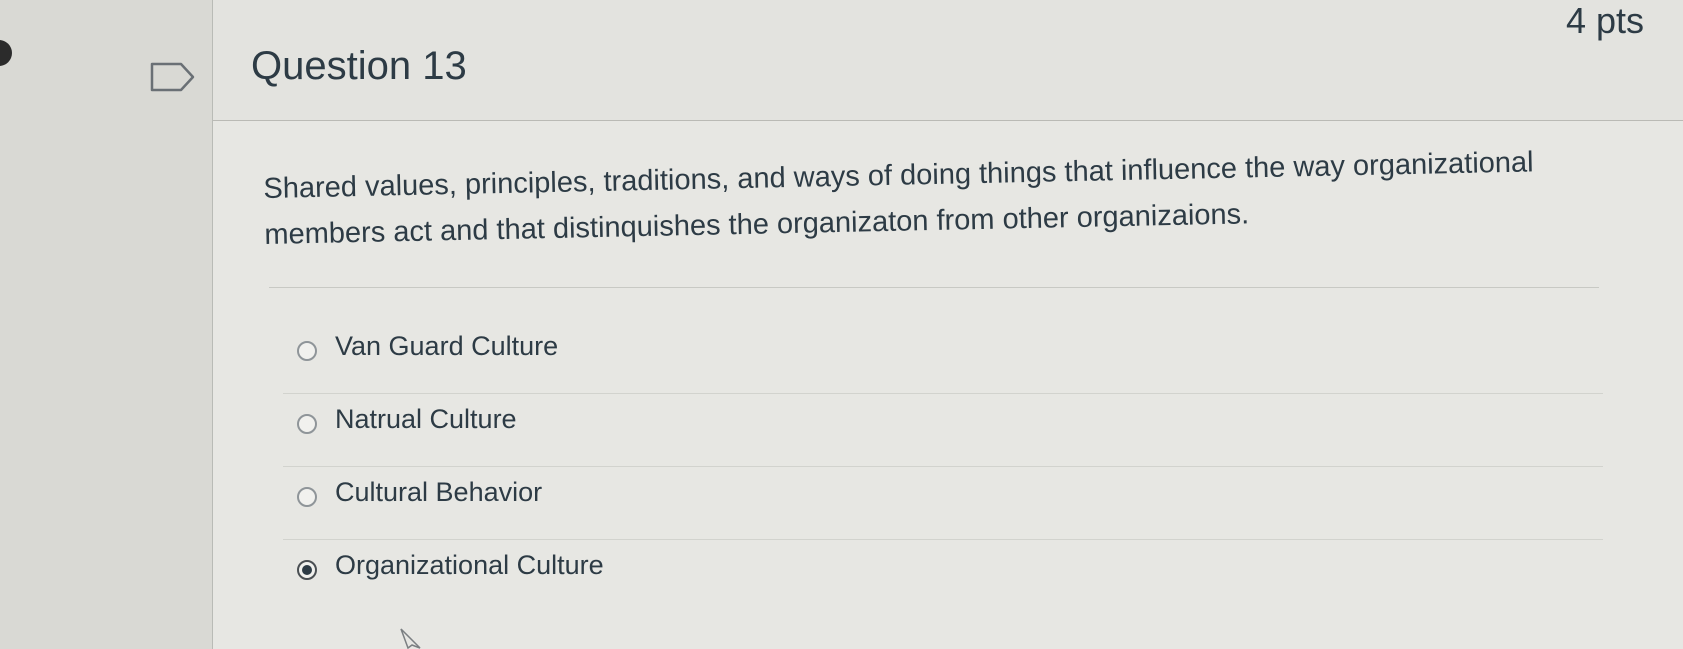  What do you see at coordinates (410, 638) in the screenshot?
I see `mouse-pointer-icon` at bounding box center [410, 638].